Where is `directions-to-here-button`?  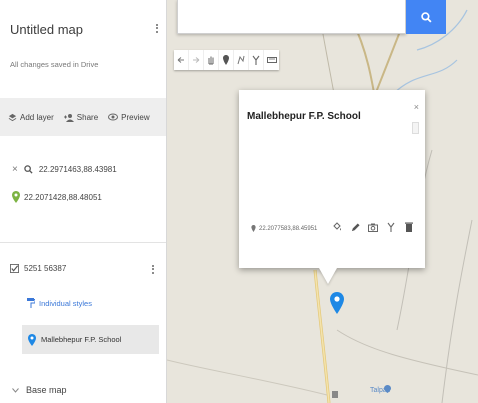
directions-to-here-button is located at coordinates (391, 227).